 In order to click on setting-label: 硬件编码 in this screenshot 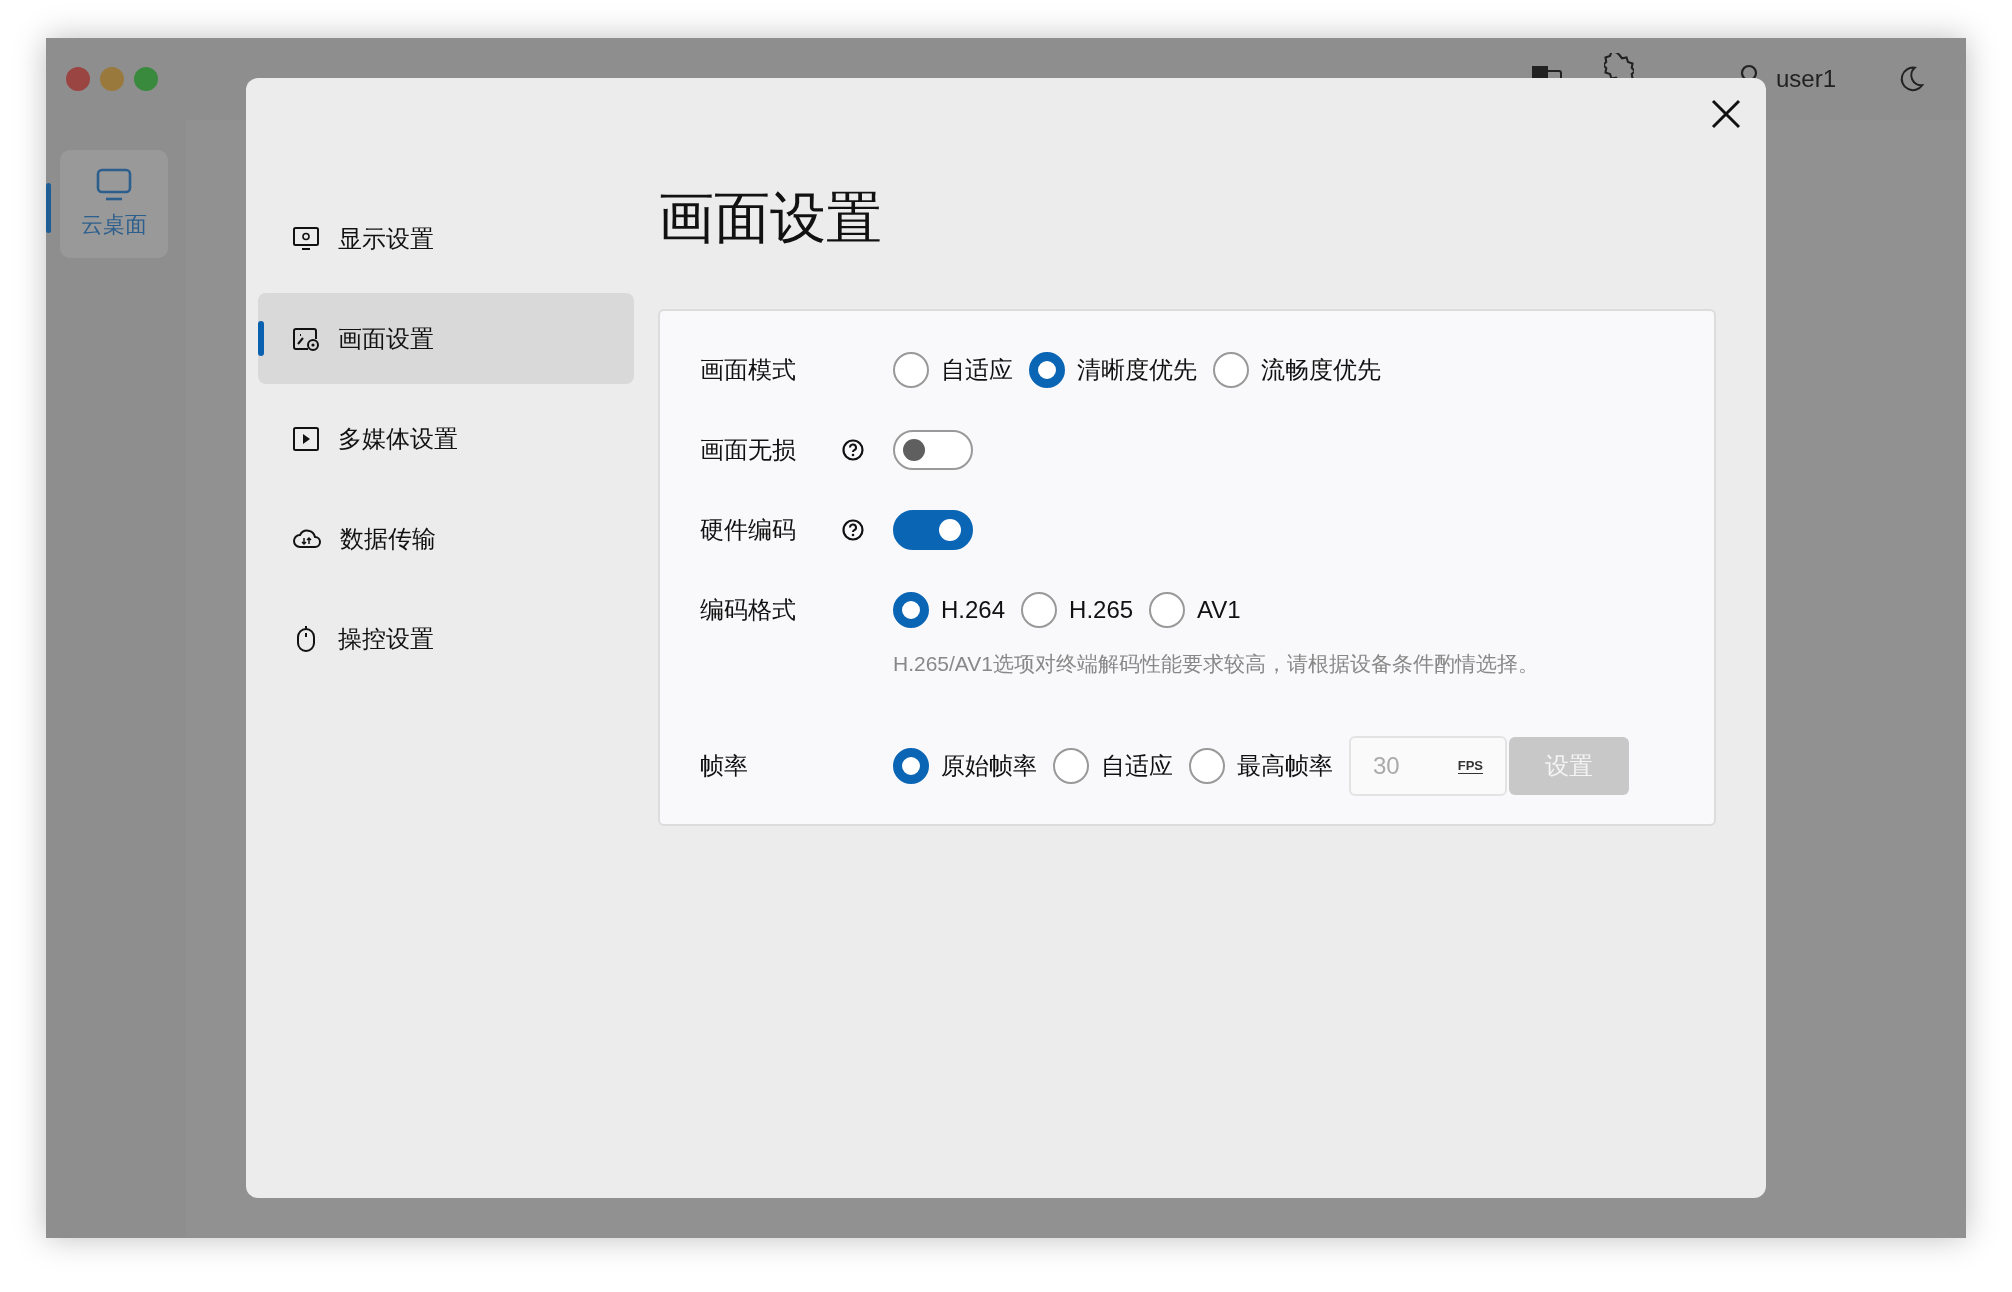, I will do `click(748, 530)`.